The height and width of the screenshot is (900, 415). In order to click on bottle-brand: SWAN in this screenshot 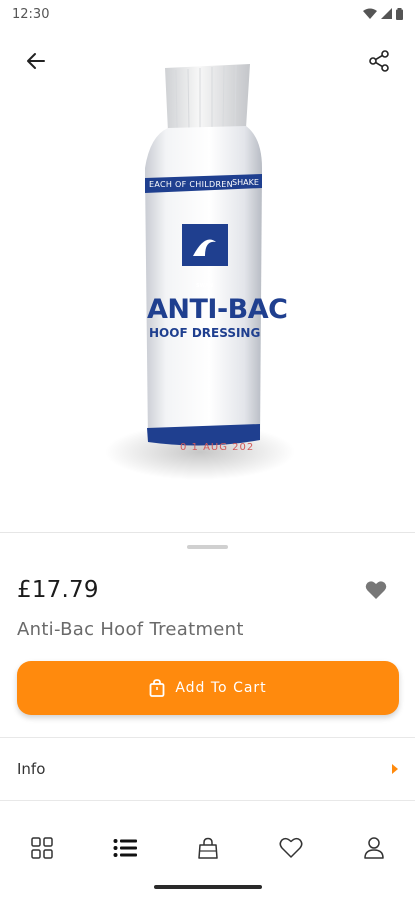, I will do `click(204, 286)`.